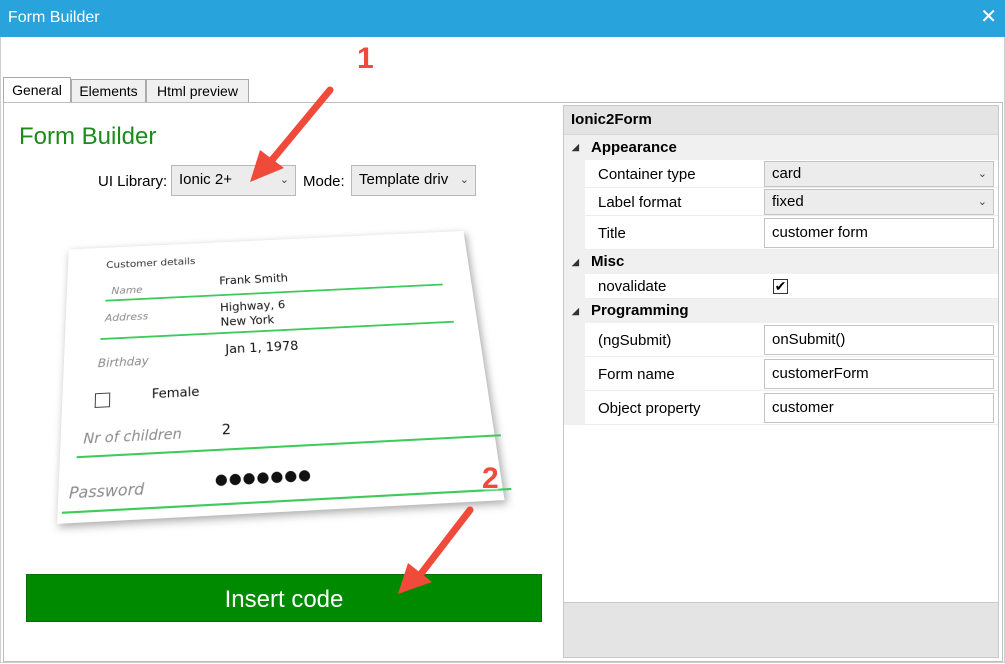 This screenshot has width=1005, height=664. I want to click on tab-general: General, so click(37, 90).